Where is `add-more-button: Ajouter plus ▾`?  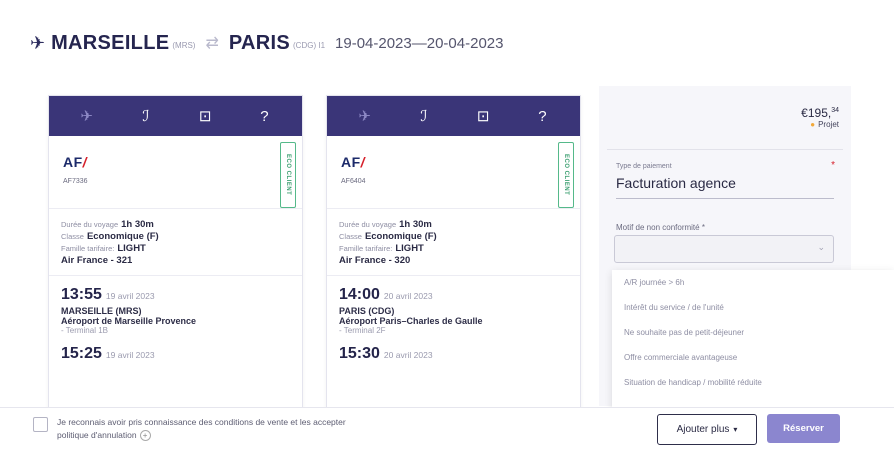 add-more-button: Ajouter plus ▾ is located at coordinates (707, 429).